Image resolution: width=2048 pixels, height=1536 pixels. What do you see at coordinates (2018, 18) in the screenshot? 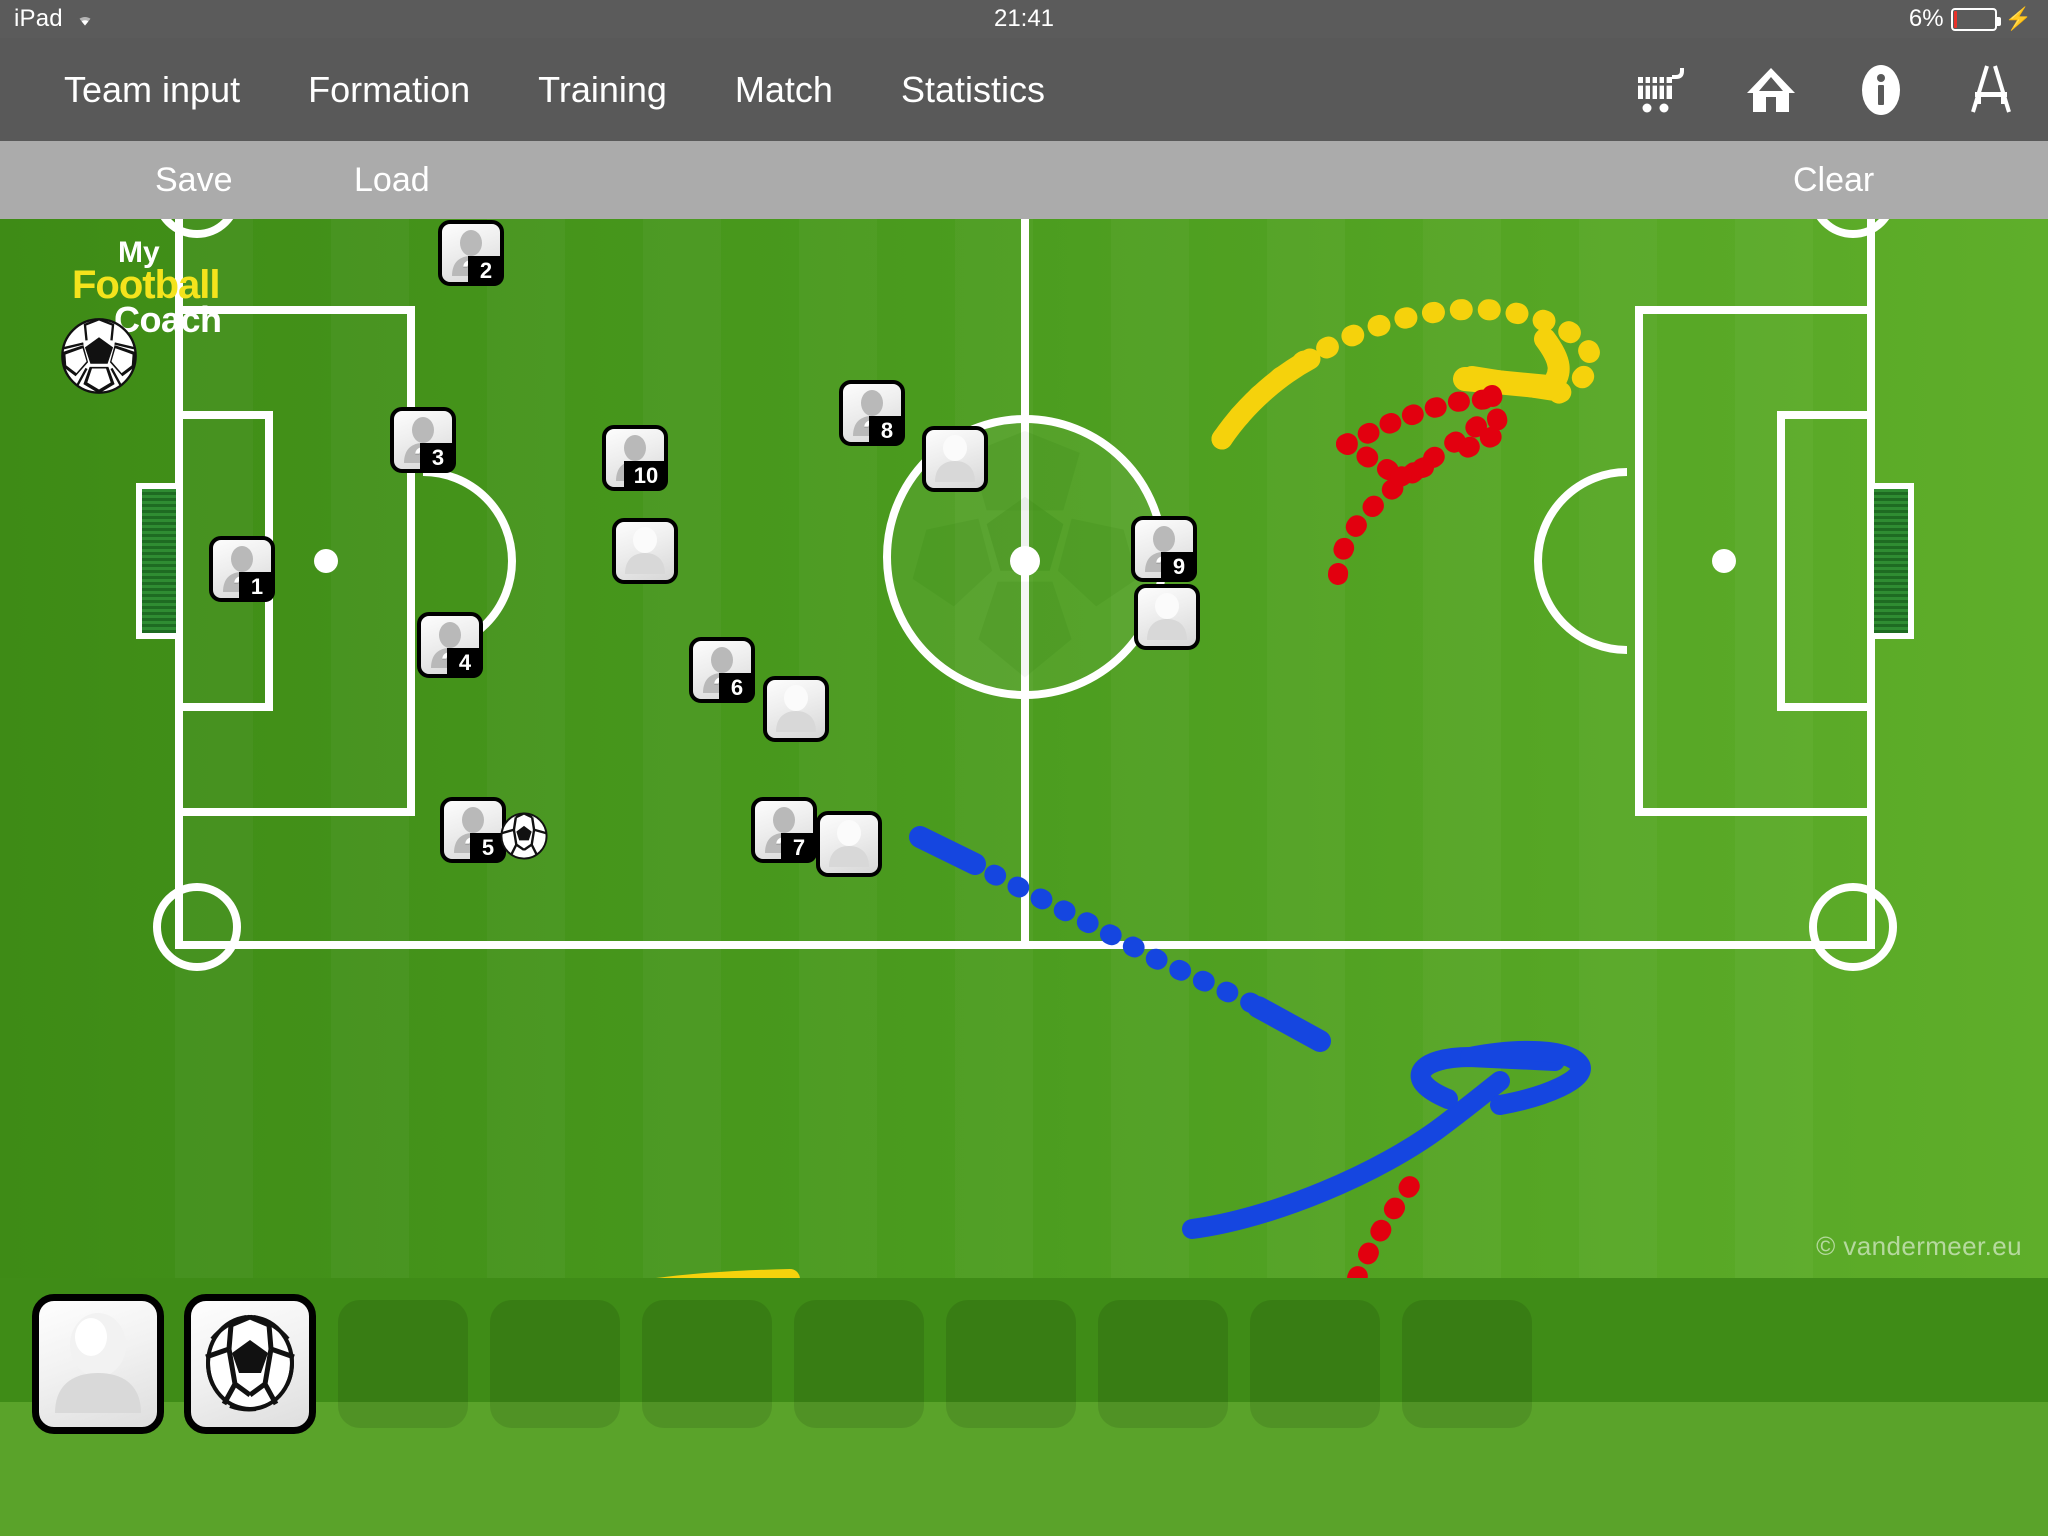
I see `charging-bolt-icon: ⚡` at bounding box center [2018, 18].